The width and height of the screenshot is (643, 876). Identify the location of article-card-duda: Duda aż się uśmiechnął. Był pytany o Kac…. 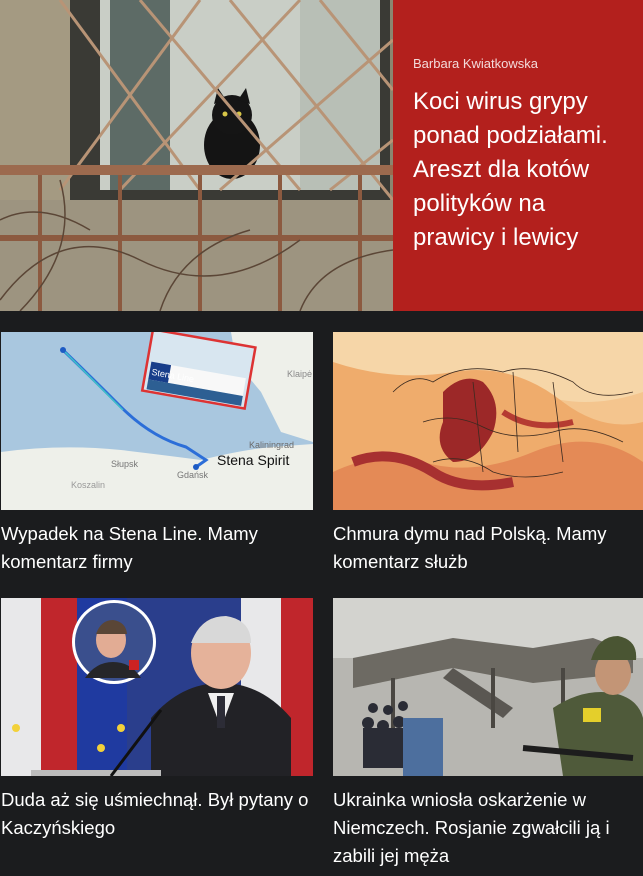
(157, 720).